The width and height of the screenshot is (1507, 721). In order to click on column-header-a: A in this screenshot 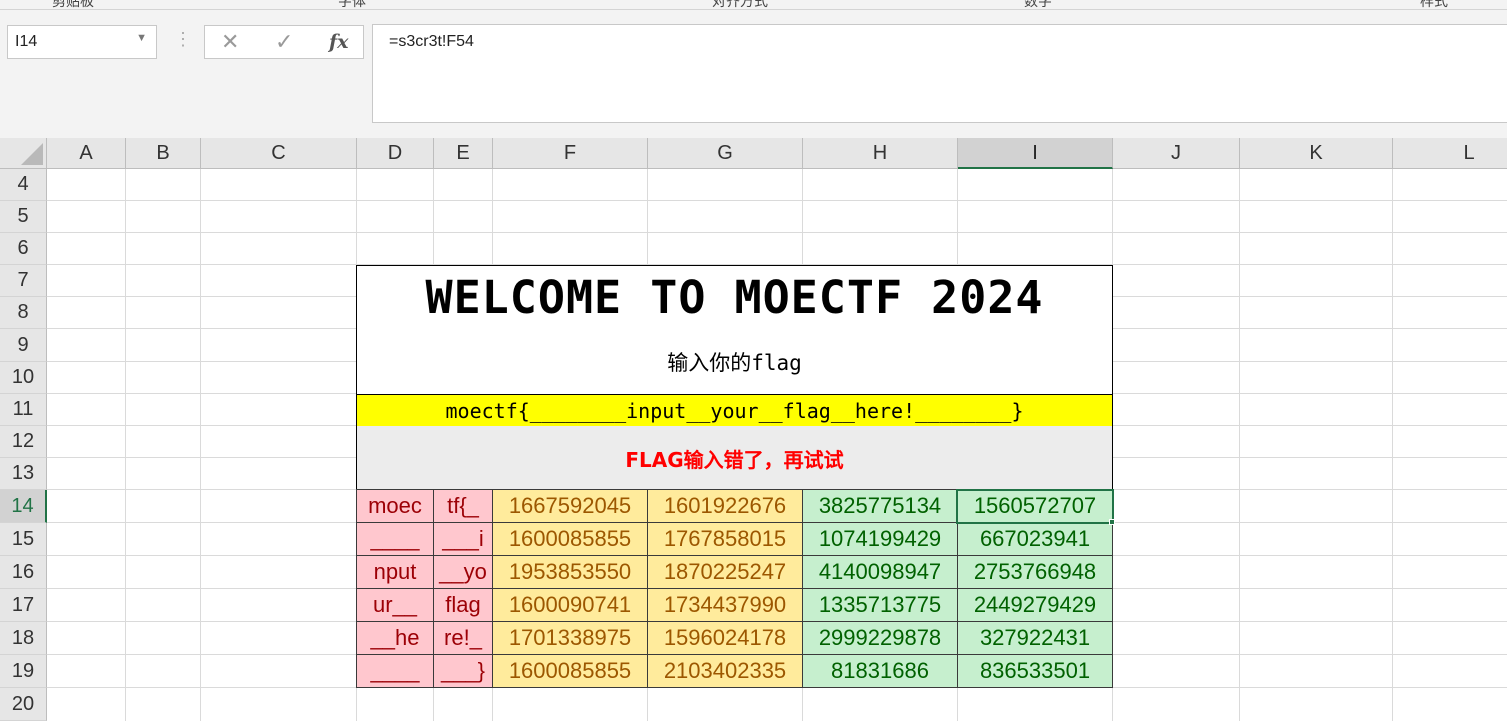, I will do `click(86, 153)`.